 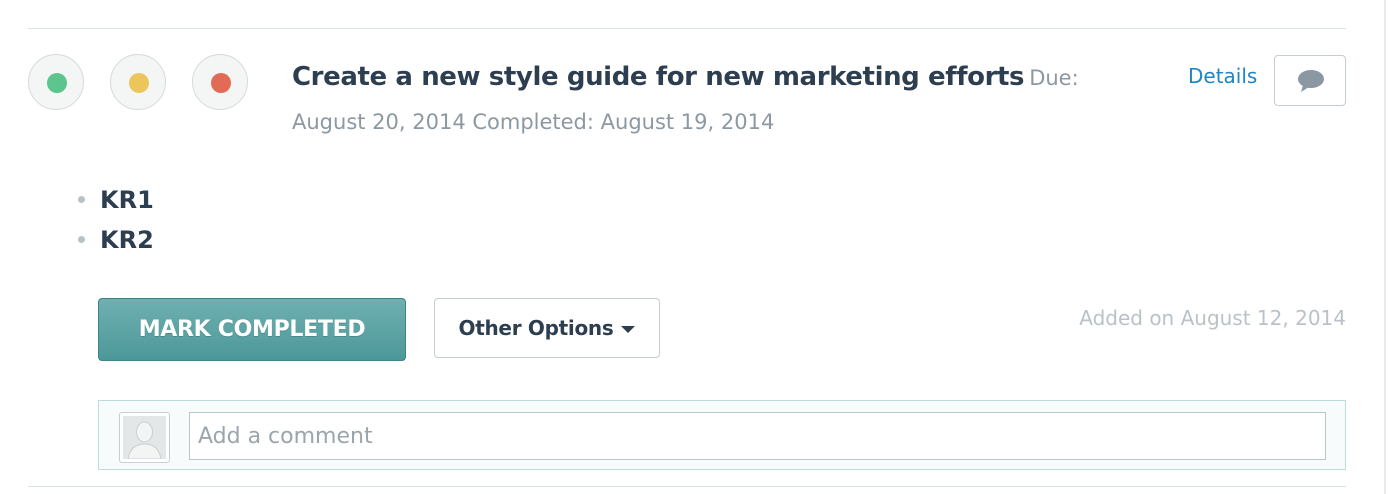 What do you see at coordinates (687, 28) in the screenshot?
I see `top-divider` at bounding box center [687, 28].